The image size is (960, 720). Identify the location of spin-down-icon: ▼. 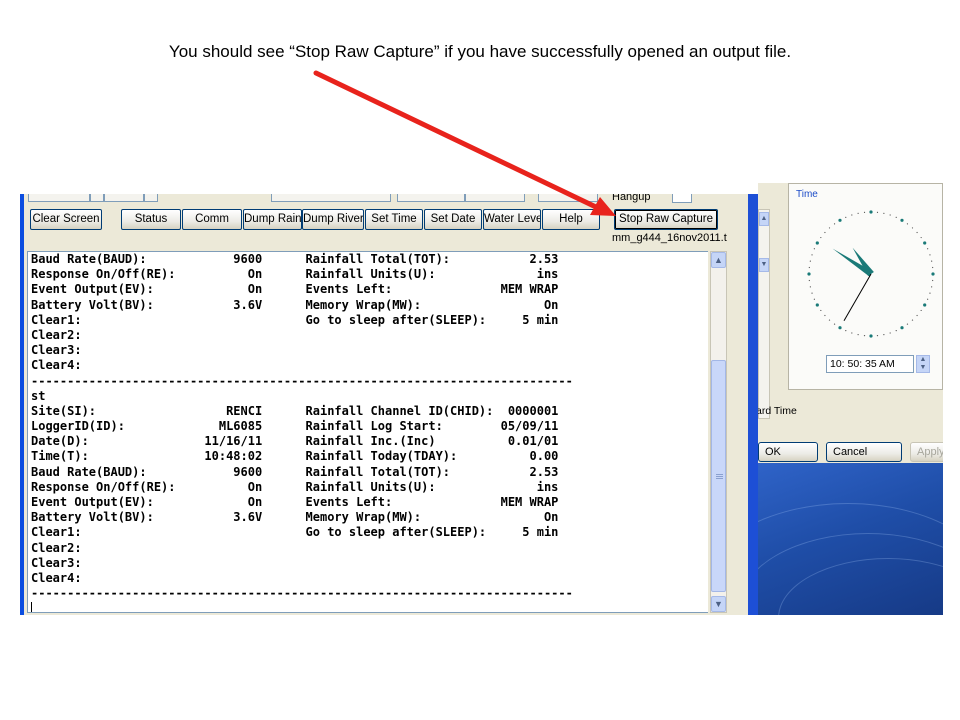
(923, 368).